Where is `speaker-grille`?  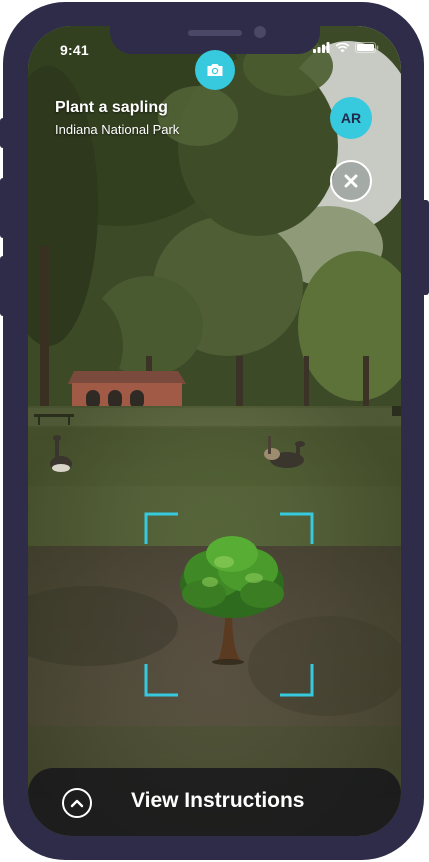
speaker-grille is located at coordinates (215, 33).